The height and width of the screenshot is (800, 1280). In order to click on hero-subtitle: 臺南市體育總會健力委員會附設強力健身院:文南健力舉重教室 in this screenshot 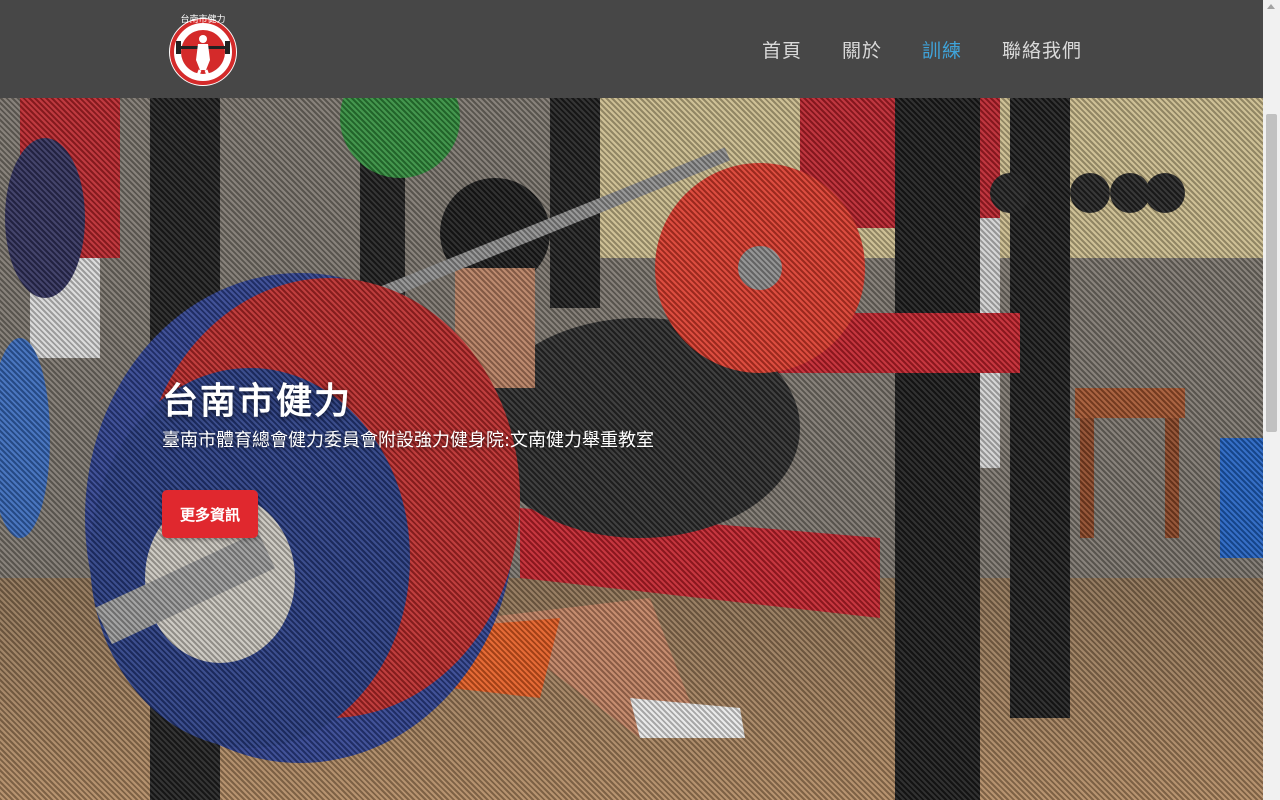, I will do `click(408, 440)`.